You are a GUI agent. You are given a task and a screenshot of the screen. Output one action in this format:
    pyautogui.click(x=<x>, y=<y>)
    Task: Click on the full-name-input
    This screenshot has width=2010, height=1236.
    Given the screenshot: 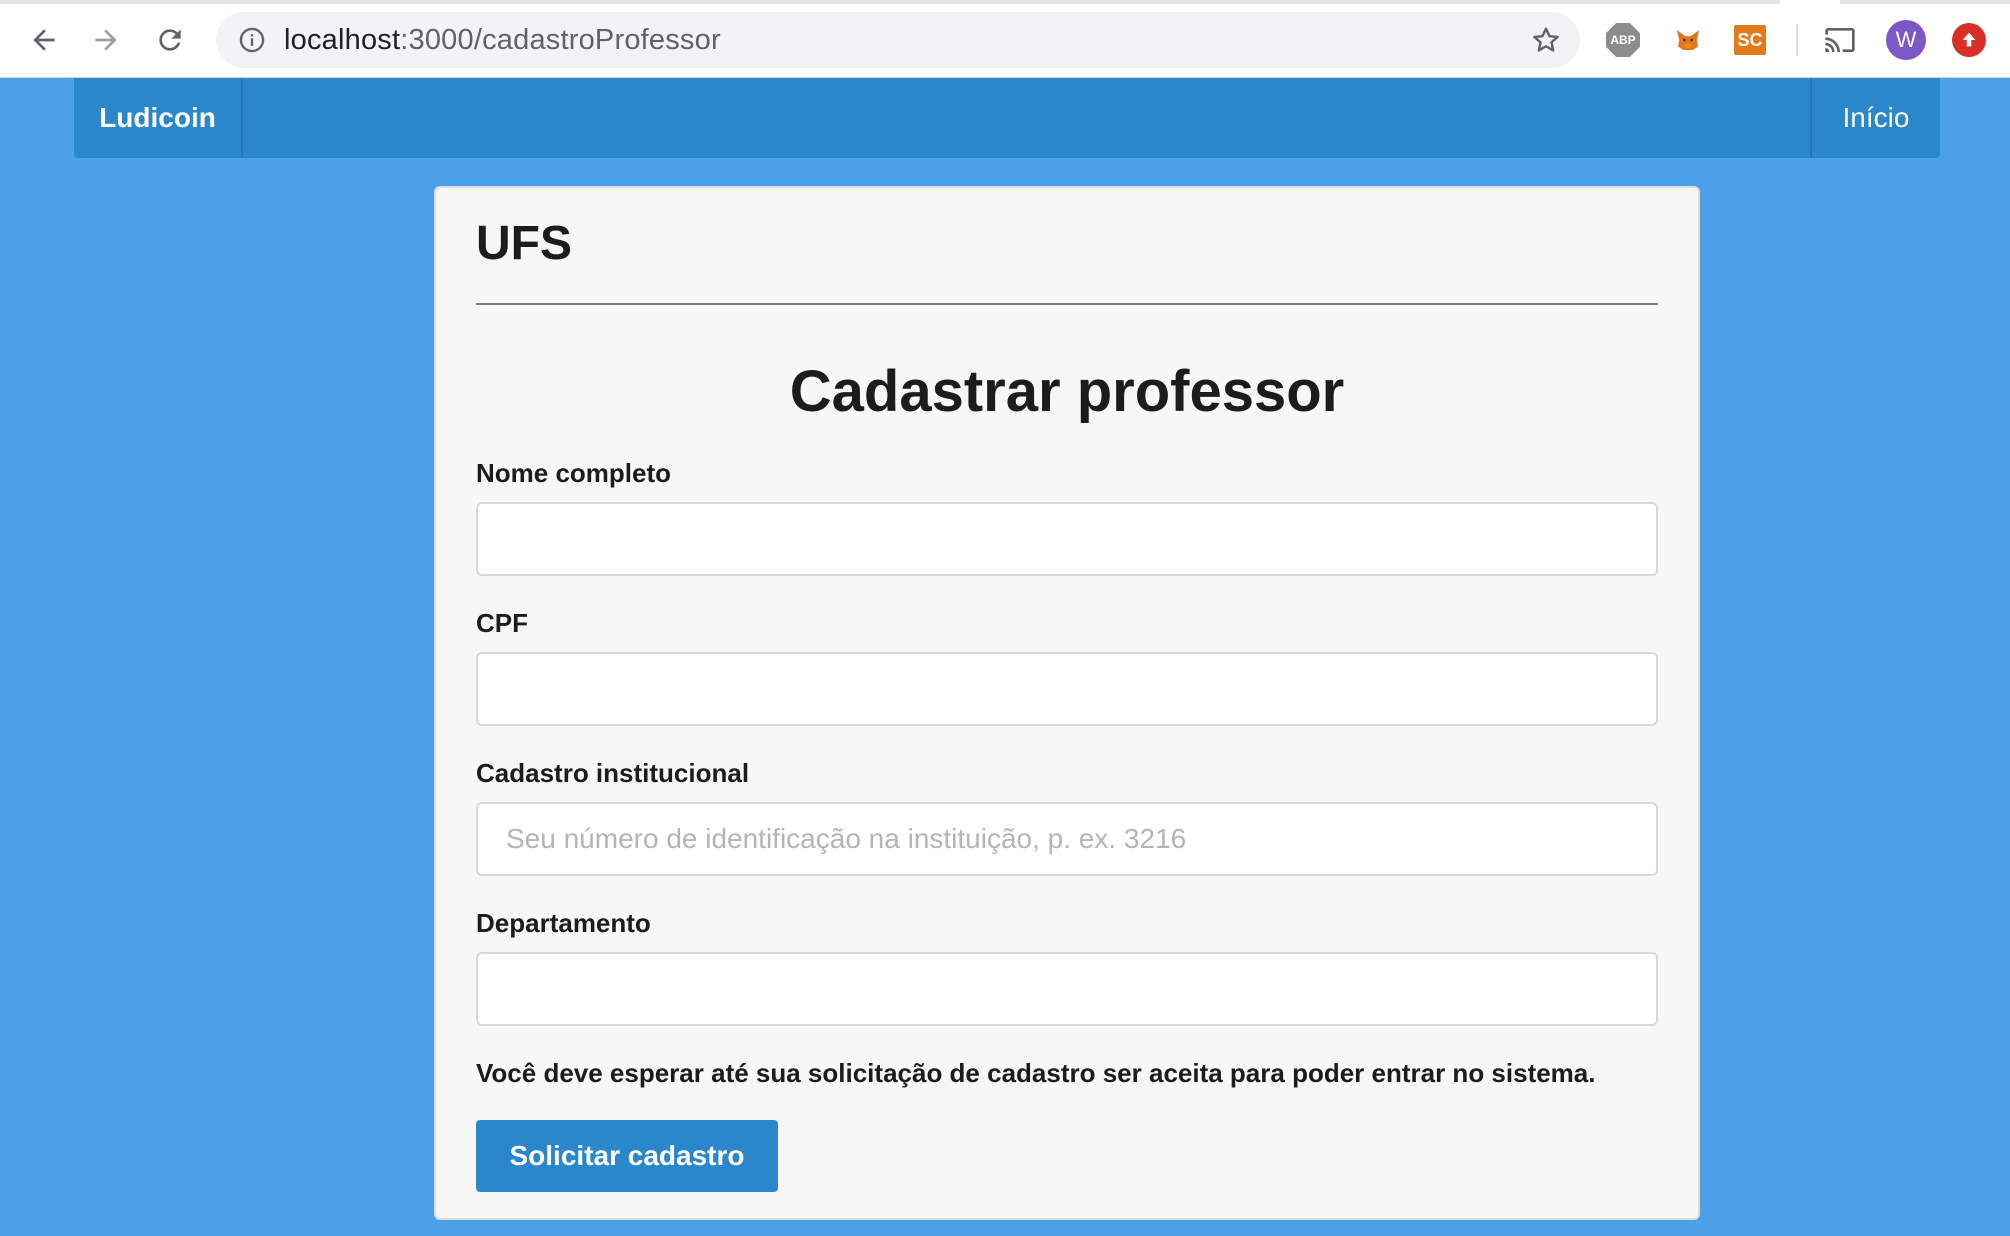 What is the action you would take?
    pyautogui.click(x=1067, y=539)
    